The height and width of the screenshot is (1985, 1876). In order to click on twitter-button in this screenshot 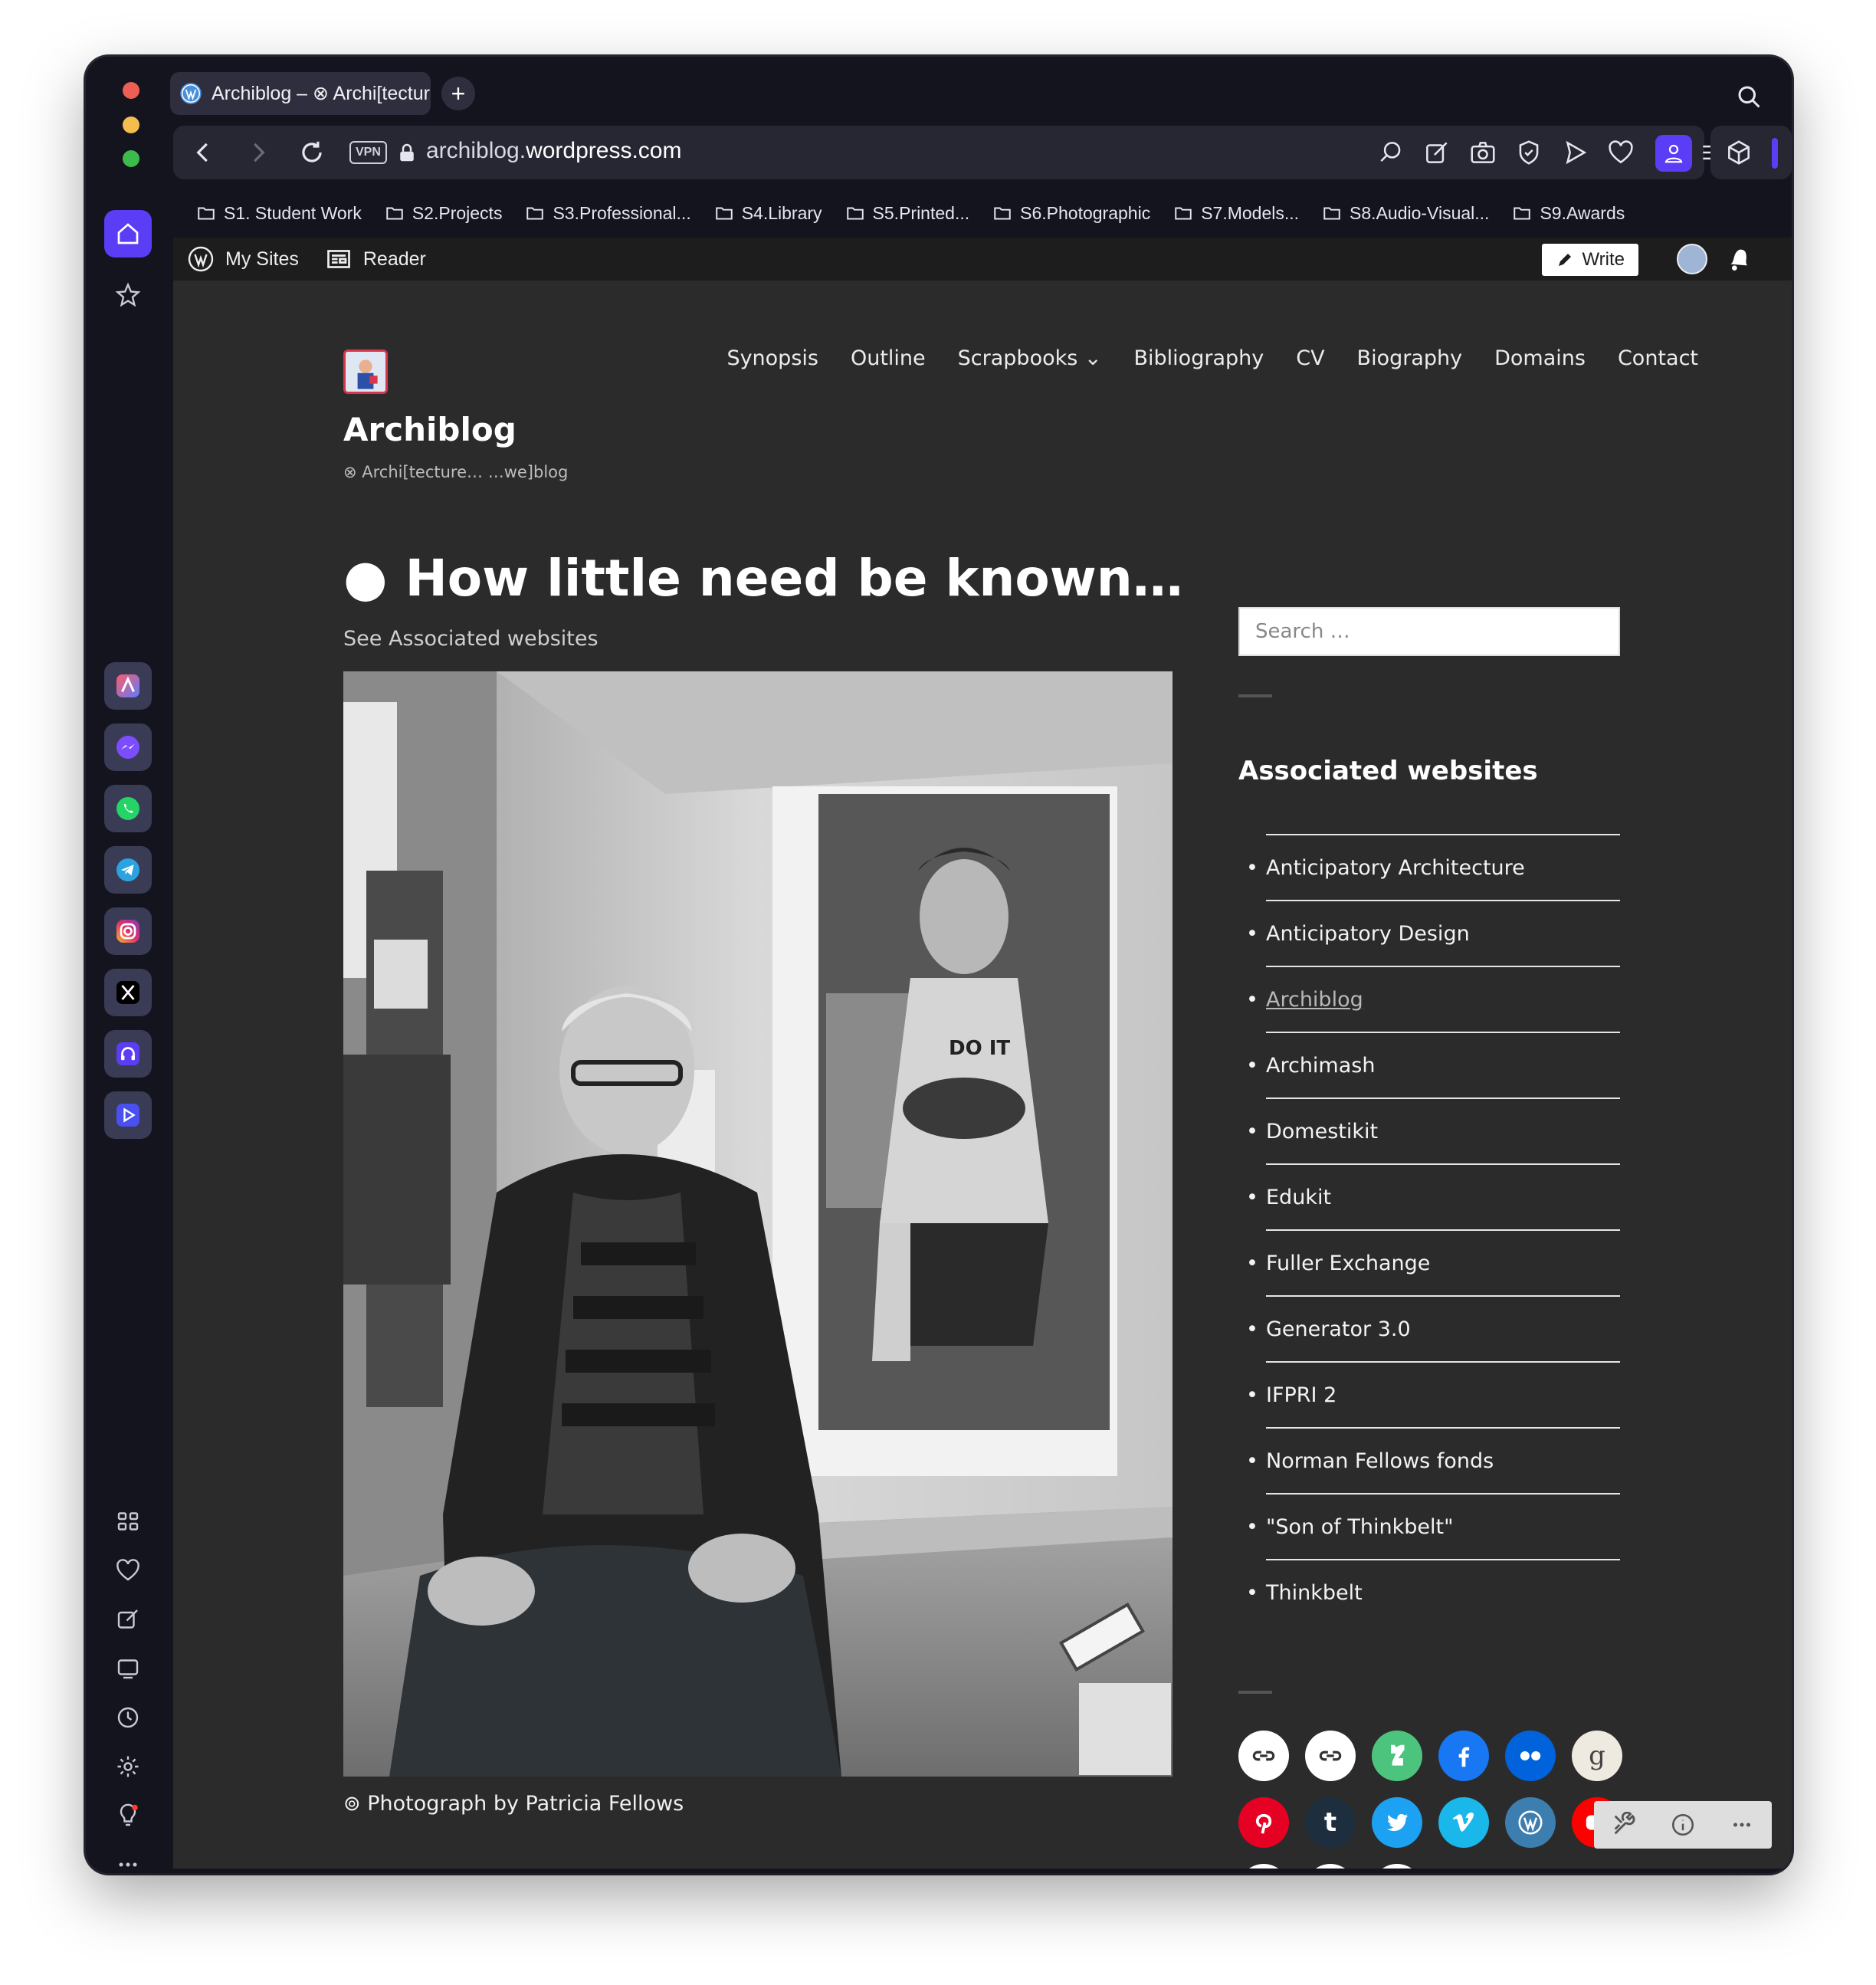, I will do `click(1397, 1822)`.